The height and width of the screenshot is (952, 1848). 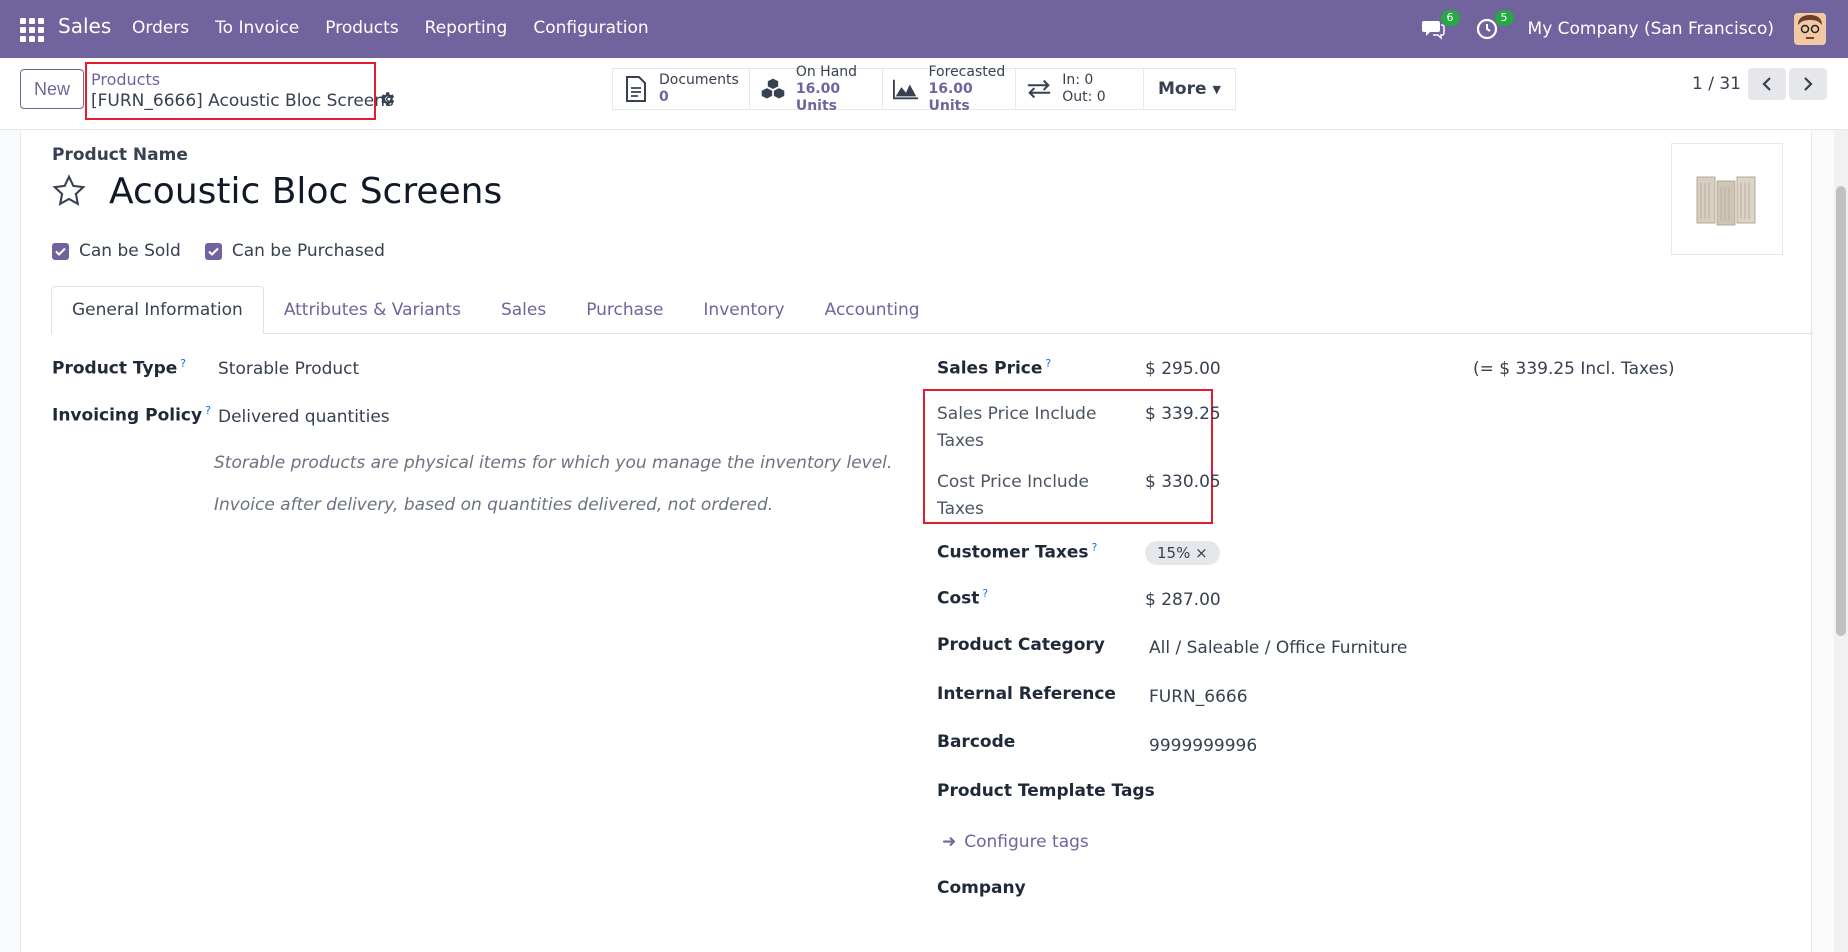 I want to click on sales-price-include-taxes-value: $ 339.25, so click(x=1183, y=414).